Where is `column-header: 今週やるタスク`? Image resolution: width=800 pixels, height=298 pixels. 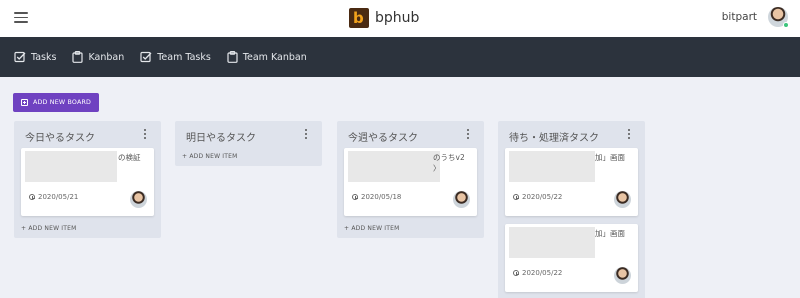 column-header: 今週やるタスク is located at coordinates (410, 134).